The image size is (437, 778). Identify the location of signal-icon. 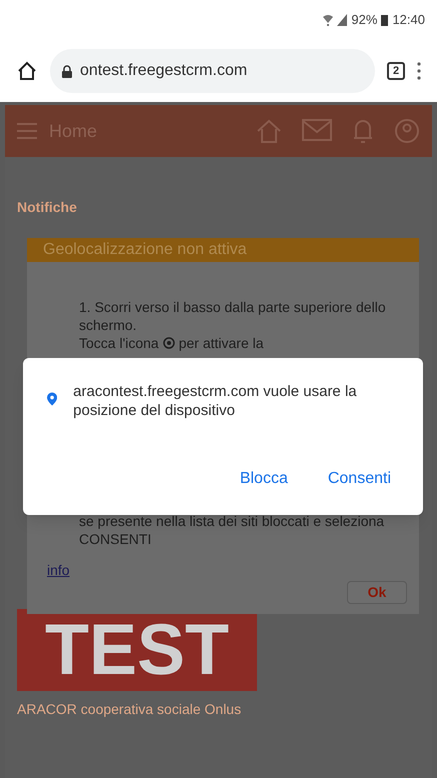
(342, 20).